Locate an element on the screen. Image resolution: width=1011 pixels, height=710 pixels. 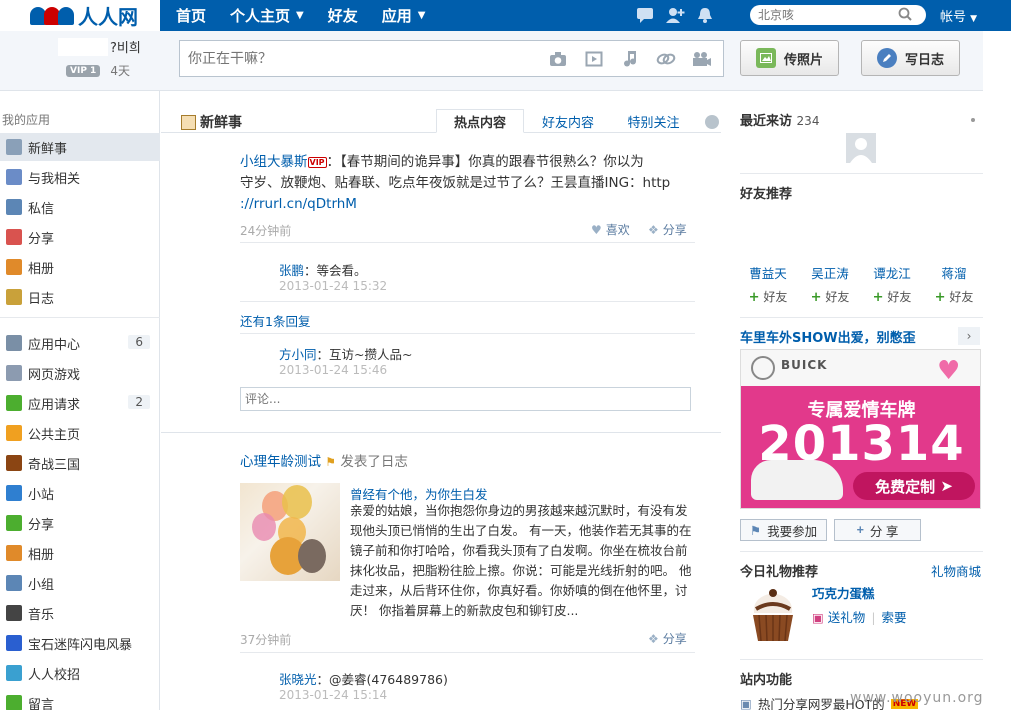
sidebar-item: 应用请求 2 is located at coordinates (80, 403).